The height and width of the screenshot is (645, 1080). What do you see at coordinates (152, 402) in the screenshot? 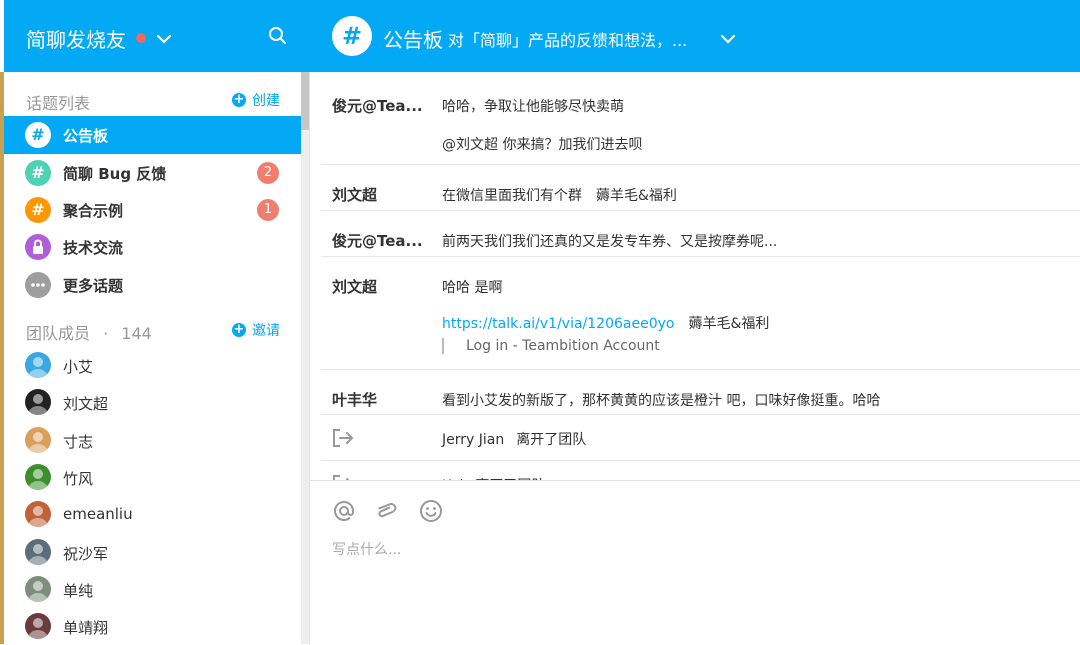
I see `member-item: 刘文超` at bounding box center [152, 402].